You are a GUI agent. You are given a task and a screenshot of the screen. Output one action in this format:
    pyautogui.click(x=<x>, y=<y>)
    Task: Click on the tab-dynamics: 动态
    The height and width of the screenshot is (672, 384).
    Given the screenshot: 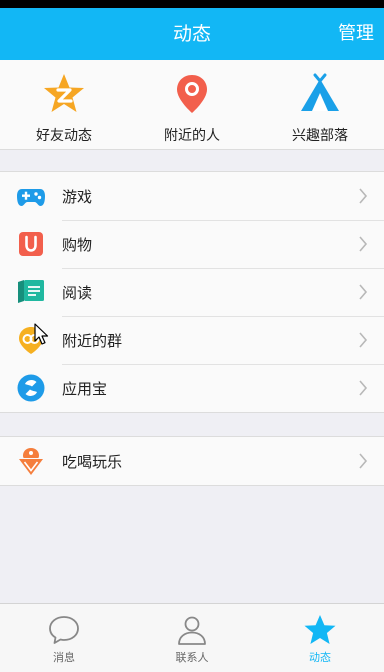 What is the action you would take?
    pyautogui.click(x=320, y=638)
    